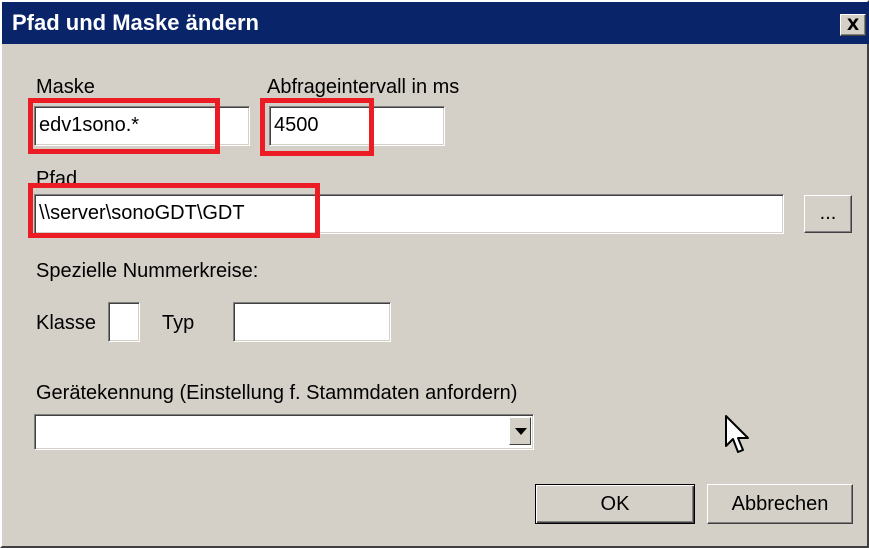 Image resolution: width=869 pixels, height=548 pixels. I want to click on path-input: \\server\sonoGDT\GDT, so click(409, 214).